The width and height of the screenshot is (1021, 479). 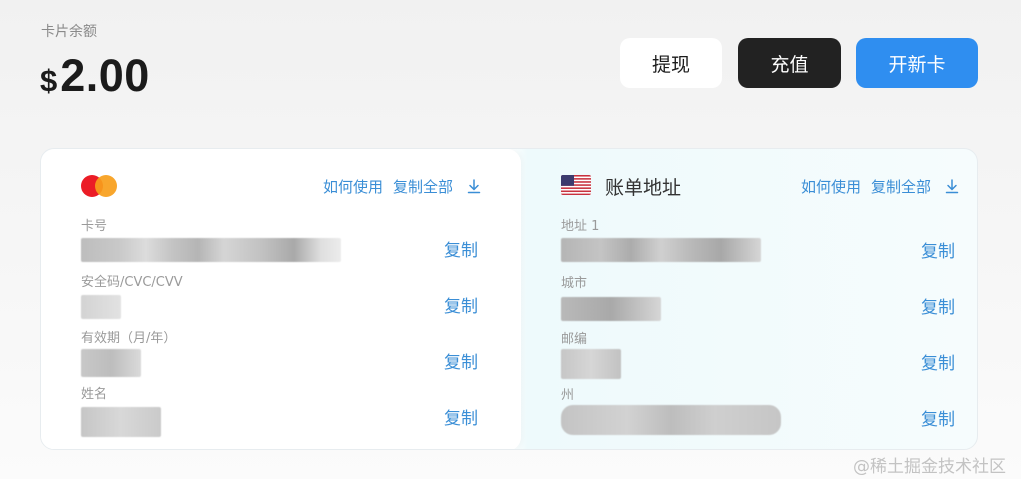 What do you see at coordinates (938, 305) in the screenshot?
I see `copy-city-button: 复制` at bounding box center [938, 305].